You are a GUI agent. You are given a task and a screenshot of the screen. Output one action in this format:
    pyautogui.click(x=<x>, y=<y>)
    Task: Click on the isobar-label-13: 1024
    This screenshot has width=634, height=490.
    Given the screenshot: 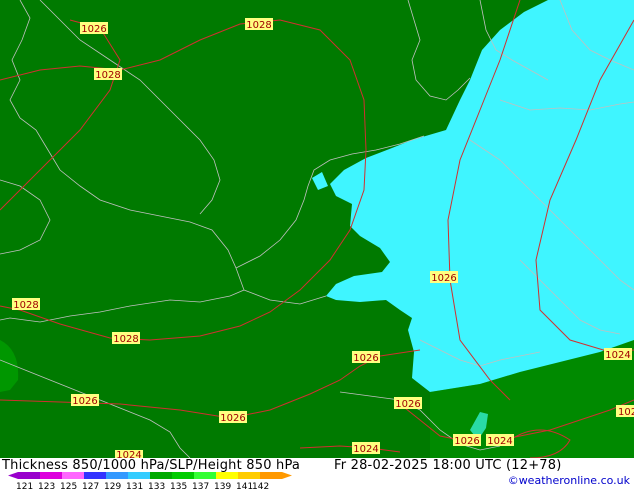 What is the action you would take?
    pyautogui.click(x=366, y=448)
    